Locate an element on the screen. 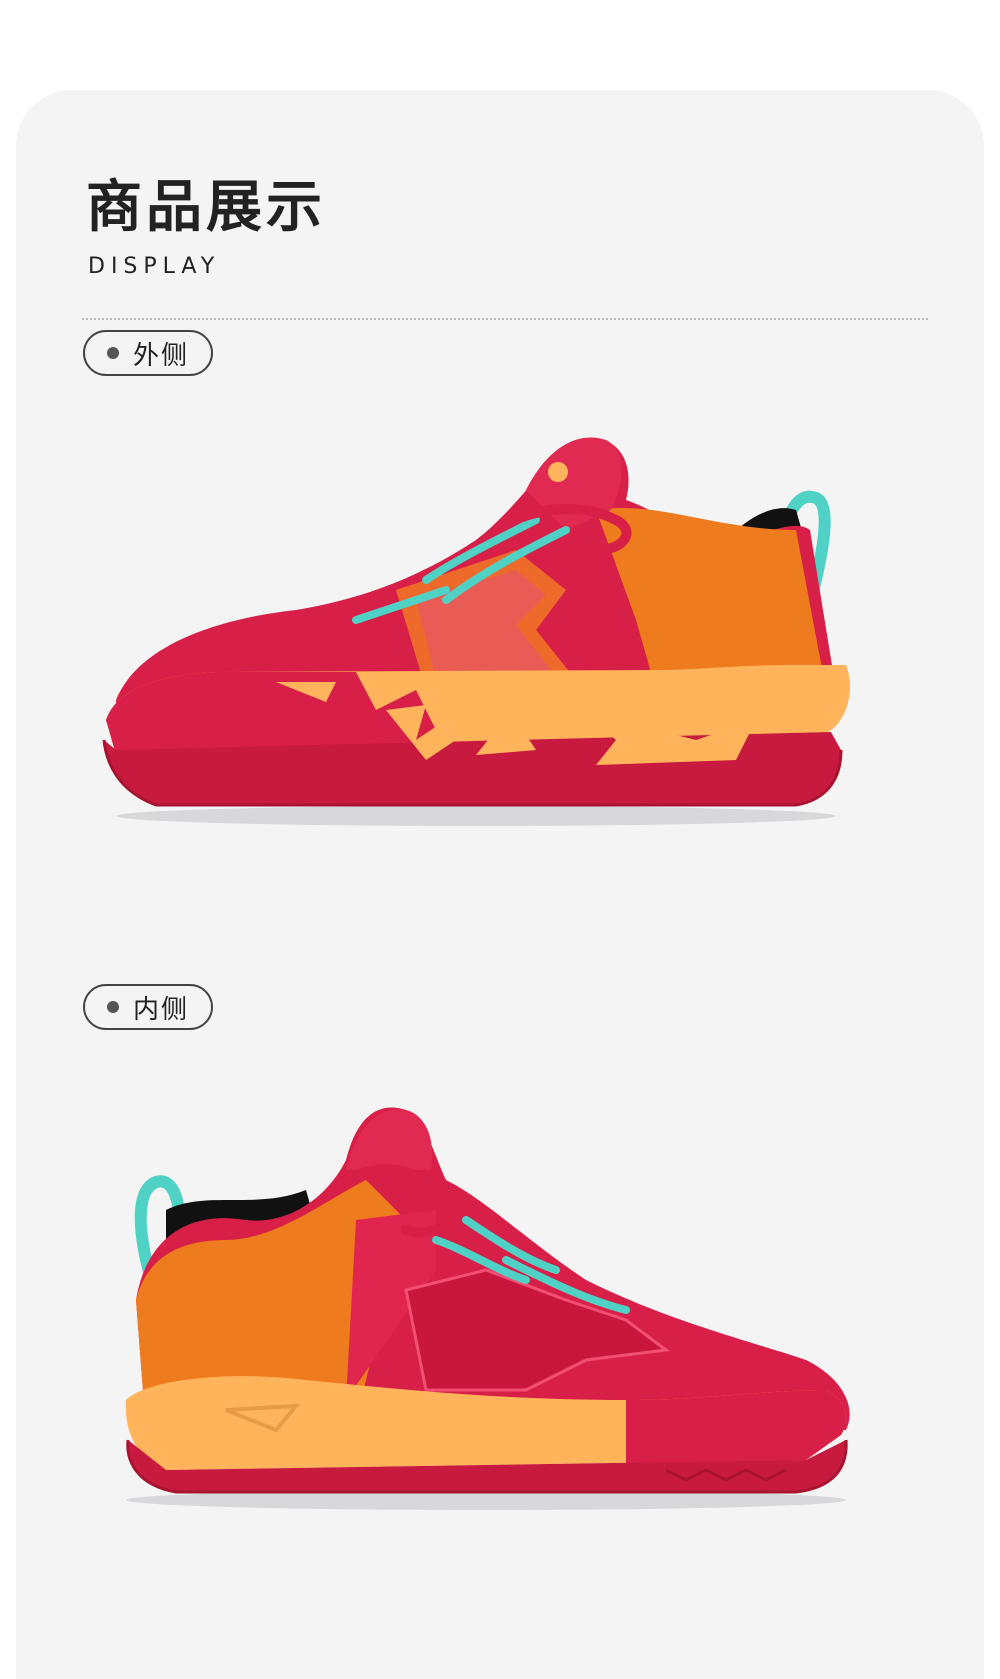  dotted-divider is located at coordinates (505, 319).